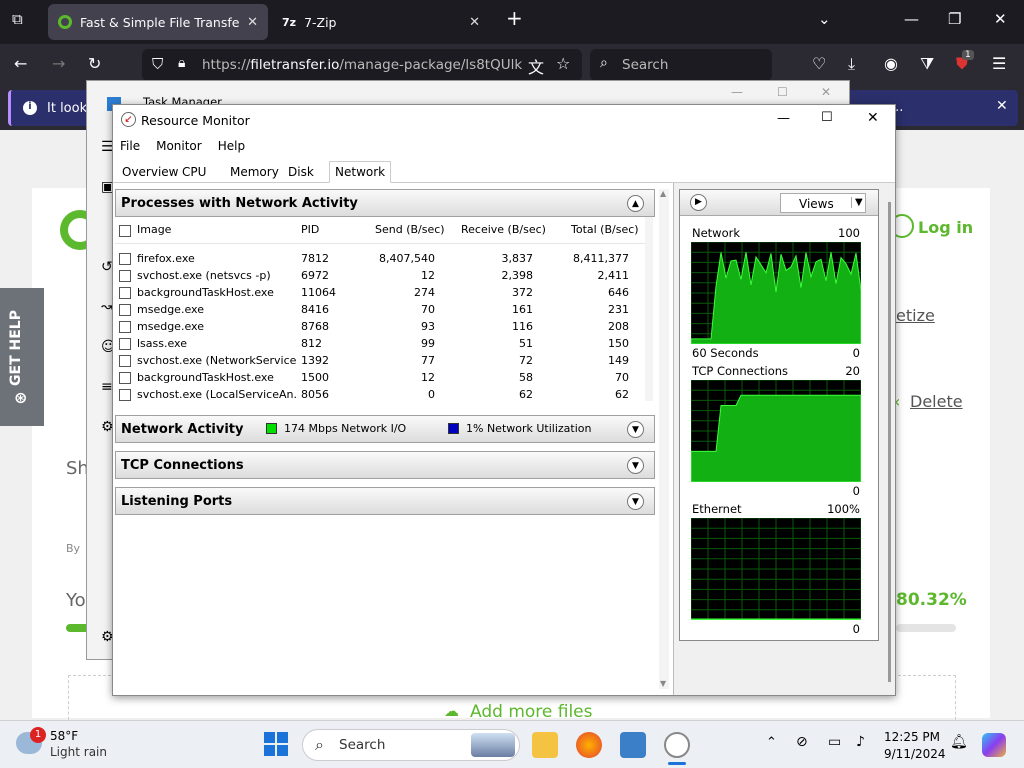 The image size is (1024, 768). Describe the element at coordinates (276, 744) in the screenshot. I see `start-windows-icon` at that location.